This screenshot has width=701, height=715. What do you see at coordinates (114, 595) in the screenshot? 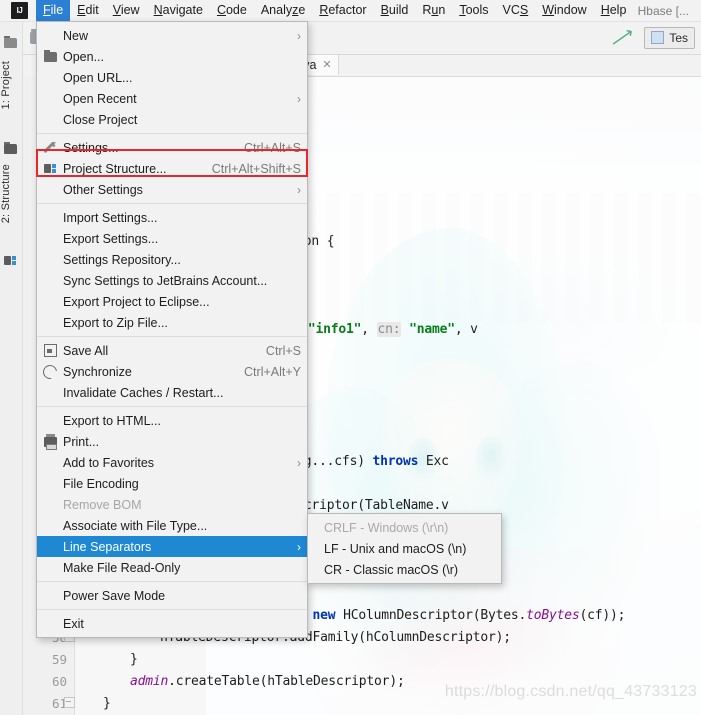
I see `menu-item-label: Power Save Mode` at bounding box center [114, 595].